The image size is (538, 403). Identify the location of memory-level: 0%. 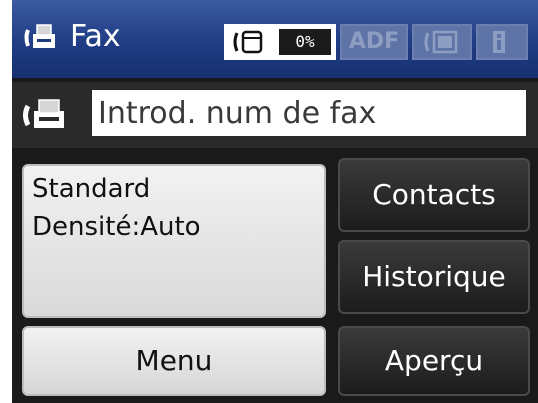
(305, 42).